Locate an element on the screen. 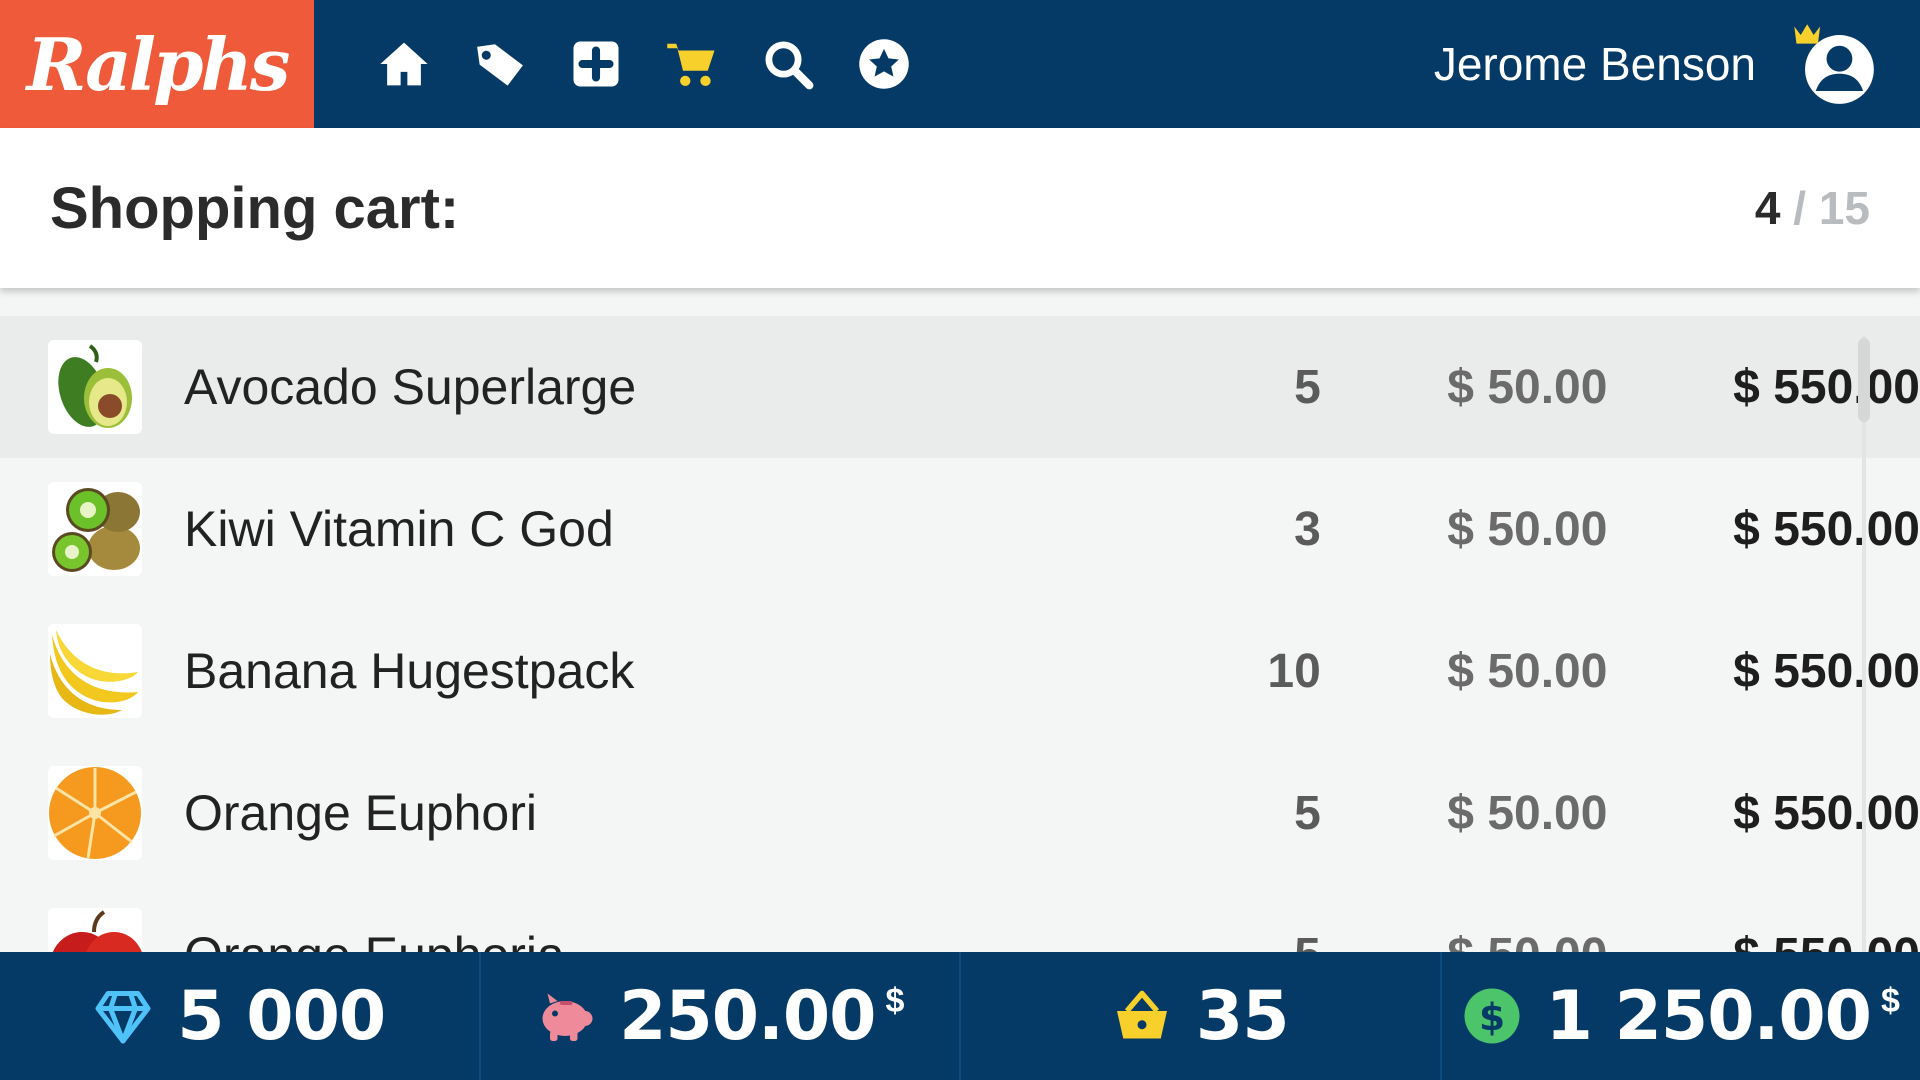 The image size is (1920, 1080). page-title: Shopping cart: is located at coordinates (255, 208).